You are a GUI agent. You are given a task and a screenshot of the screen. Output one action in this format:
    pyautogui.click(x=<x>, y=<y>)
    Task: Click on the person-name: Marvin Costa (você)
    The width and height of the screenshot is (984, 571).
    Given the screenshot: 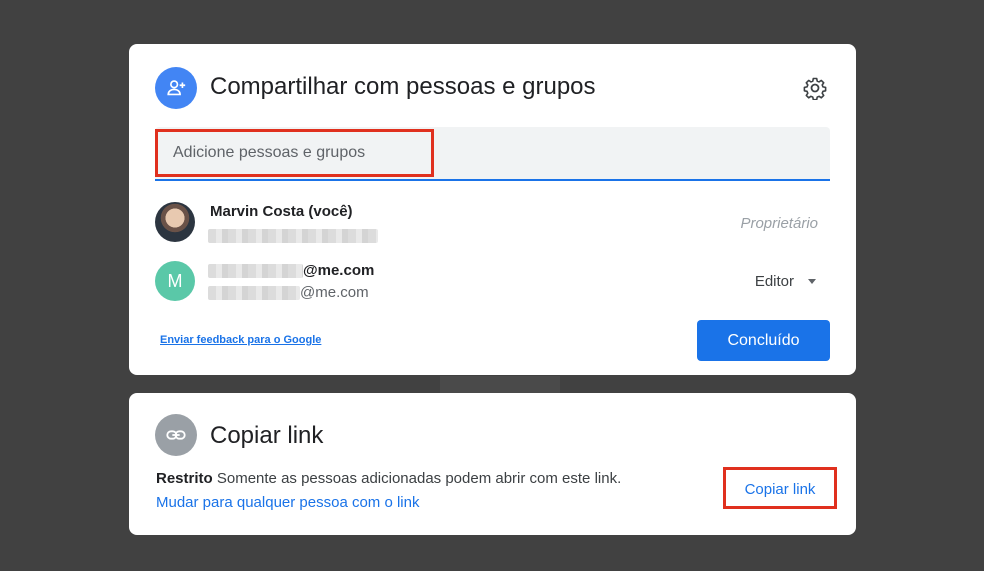 What is the action you would take?
    pyautogui.click(x=281, y=211)
    